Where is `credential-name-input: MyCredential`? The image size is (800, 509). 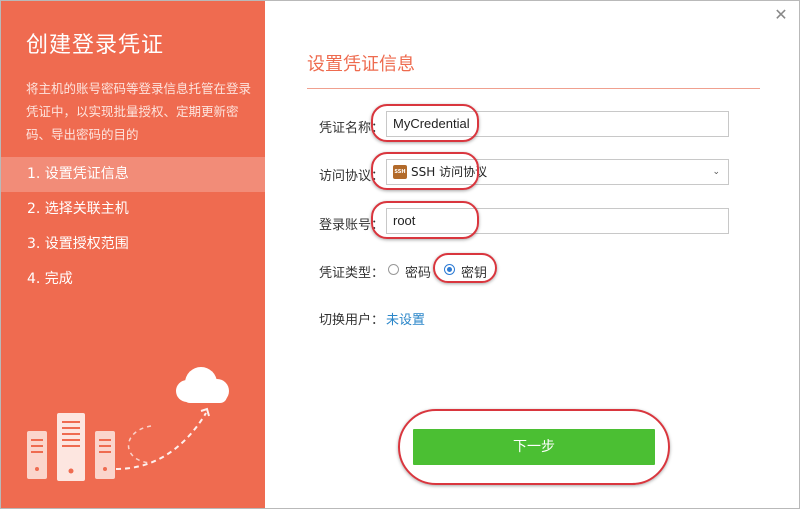
credential-name-input: MyCredential is located at coordinates (557, 124).